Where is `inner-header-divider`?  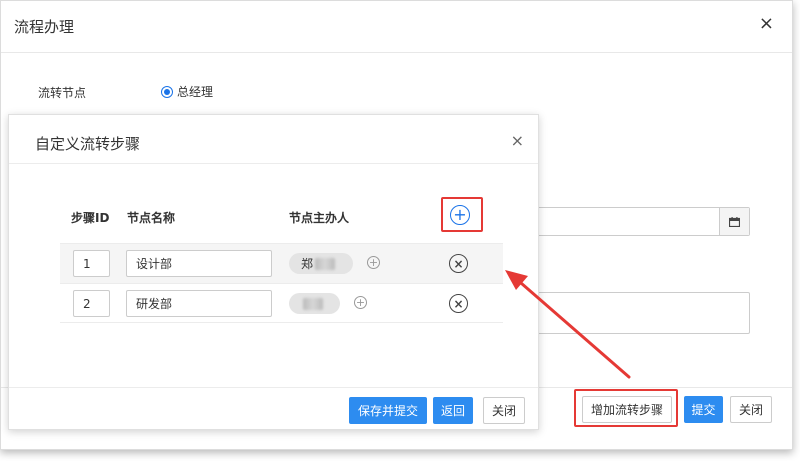
inner-header-divider is located at coordinates (273, 163).